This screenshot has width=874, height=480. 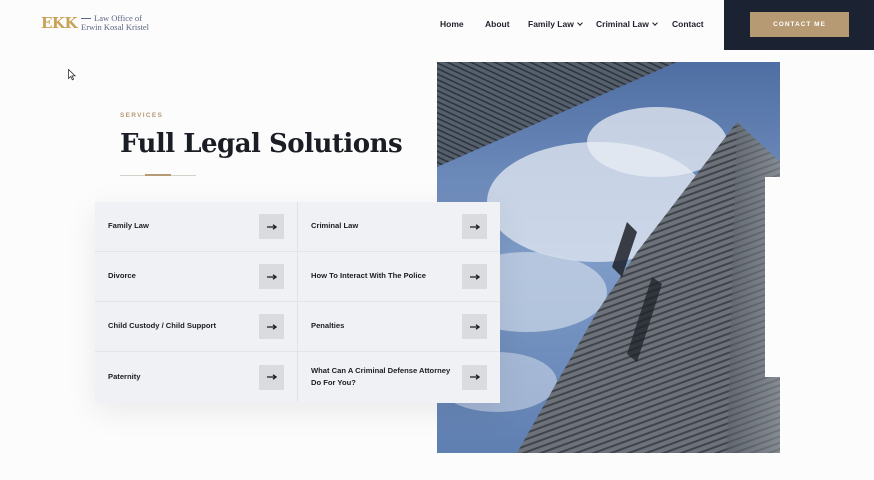 What do you see at coordinates (799, 24) in the screenshot?
I see `contact-me-button: CONTACT ME` at bounding box center [799, 24].